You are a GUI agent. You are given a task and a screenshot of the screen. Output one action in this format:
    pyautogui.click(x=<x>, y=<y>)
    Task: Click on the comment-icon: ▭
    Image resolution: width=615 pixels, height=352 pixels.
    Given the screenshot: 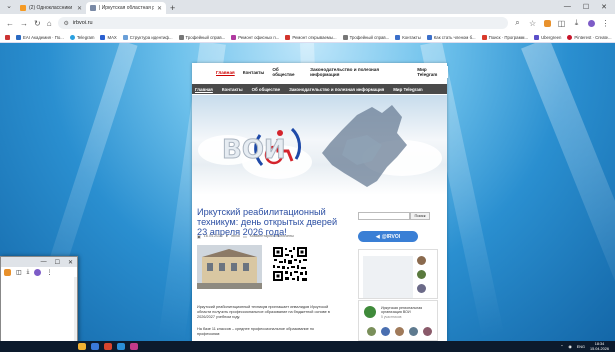 What is the action you would take?
    pyautogui.click(x=244, y=237)
    